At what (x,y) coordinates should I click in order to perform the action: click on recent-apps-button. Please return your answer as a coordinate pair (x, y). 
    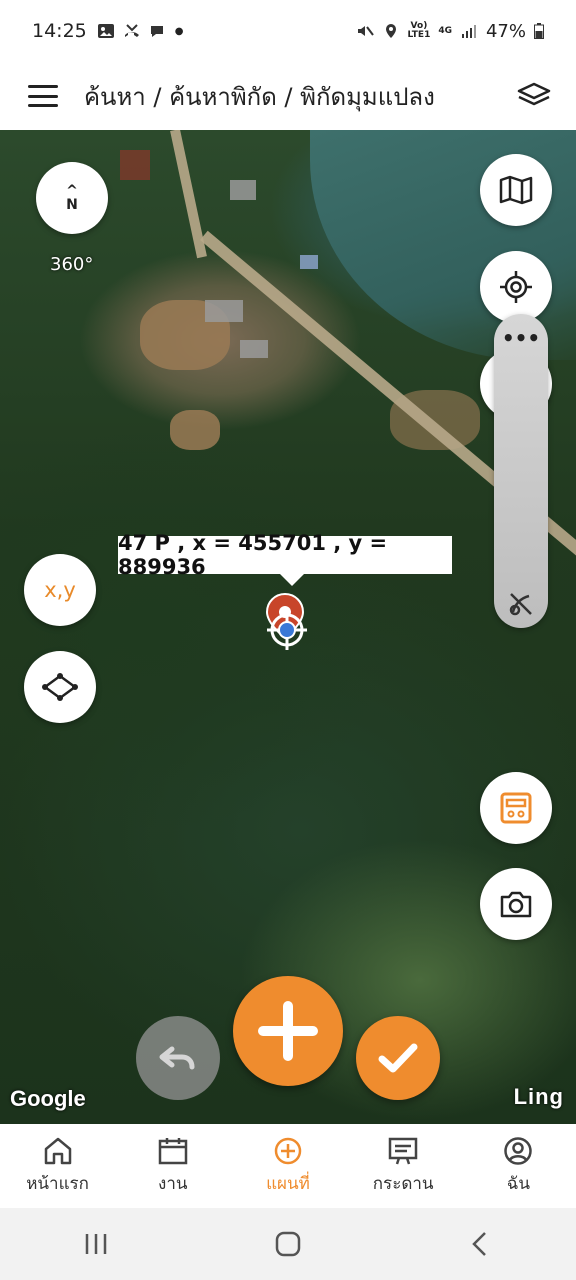
    Looking at the image, I should click on (96, 1244).